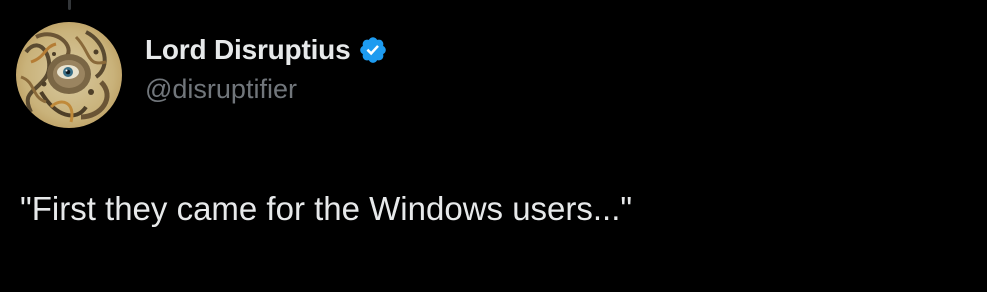 Image resolution: width=987 pixels, height=292 pixels. What do you see at coordinates (266, 89) in the screenshot?
I see `user-handle: @disruptifier` at bounding box center [266, 89].